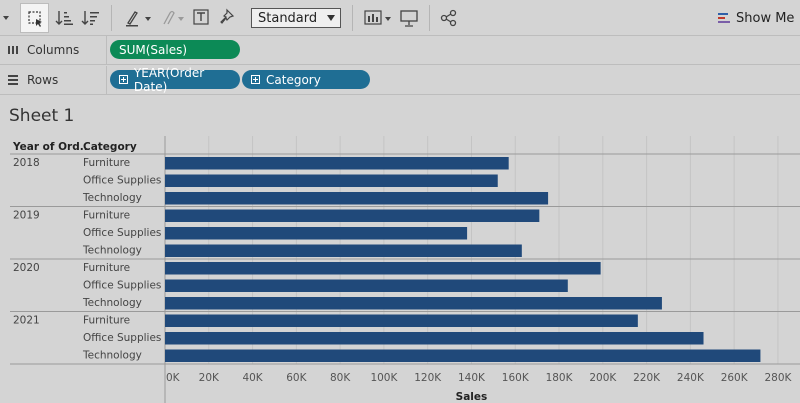 The height and width of the screenshot is (403, 800). I want to click on x-tick-label: 0K, so click(173, 378).